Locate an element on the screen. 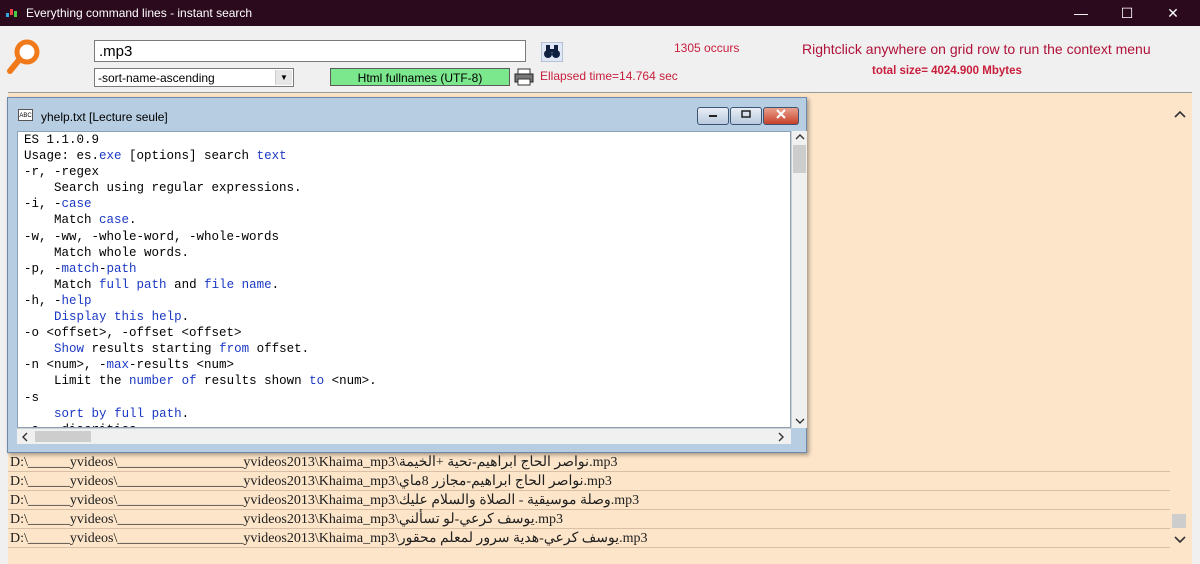 The image size is (1200, 564). help-line: Display this help. is located at coordinates (122, 317).